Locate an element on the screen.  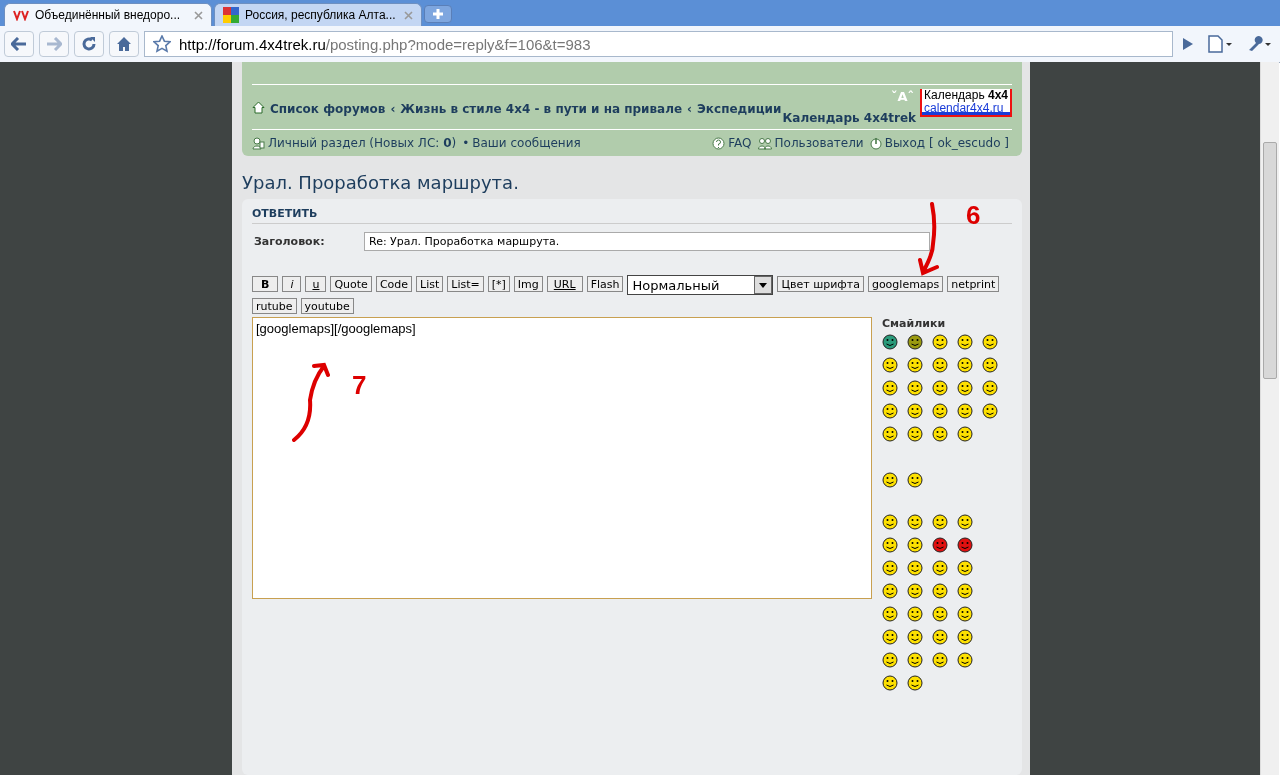
header-link: FAQ is located at coordinates (740, 143).